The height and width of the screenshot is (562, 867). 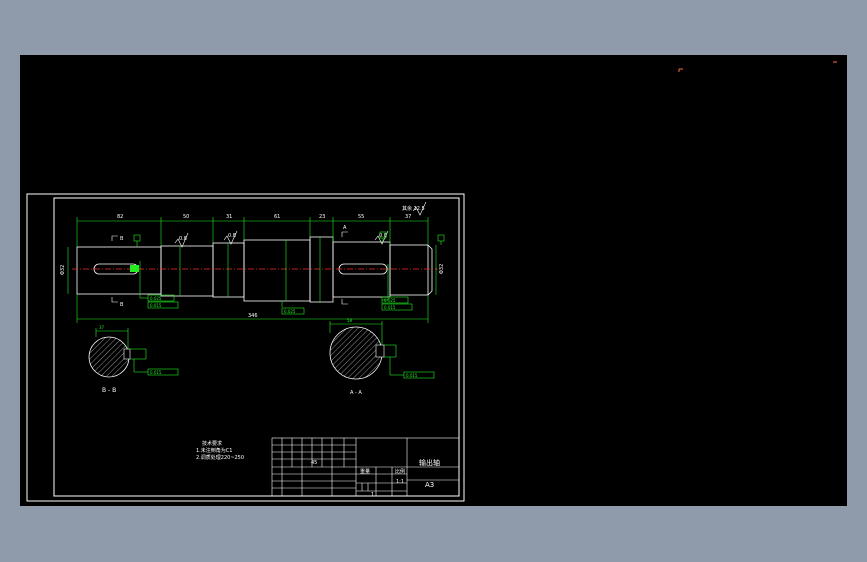 I want to click on tol-5: 0.025, so click(x=290, y=311).